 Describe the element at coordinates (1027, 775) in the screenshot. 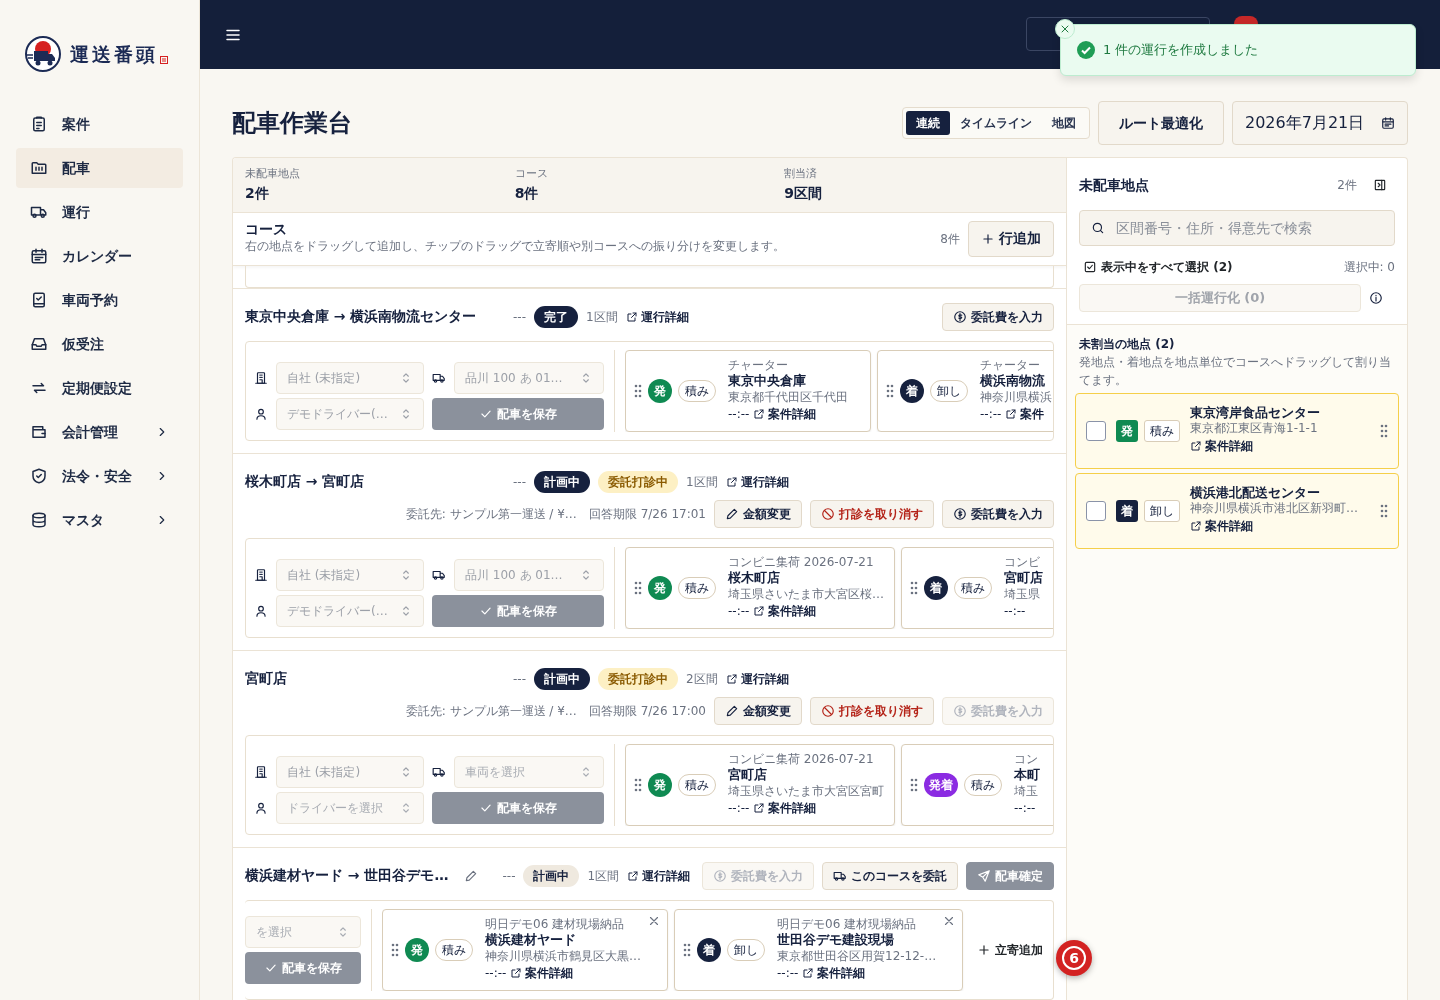

I see `stop-name: 本町` at that location.